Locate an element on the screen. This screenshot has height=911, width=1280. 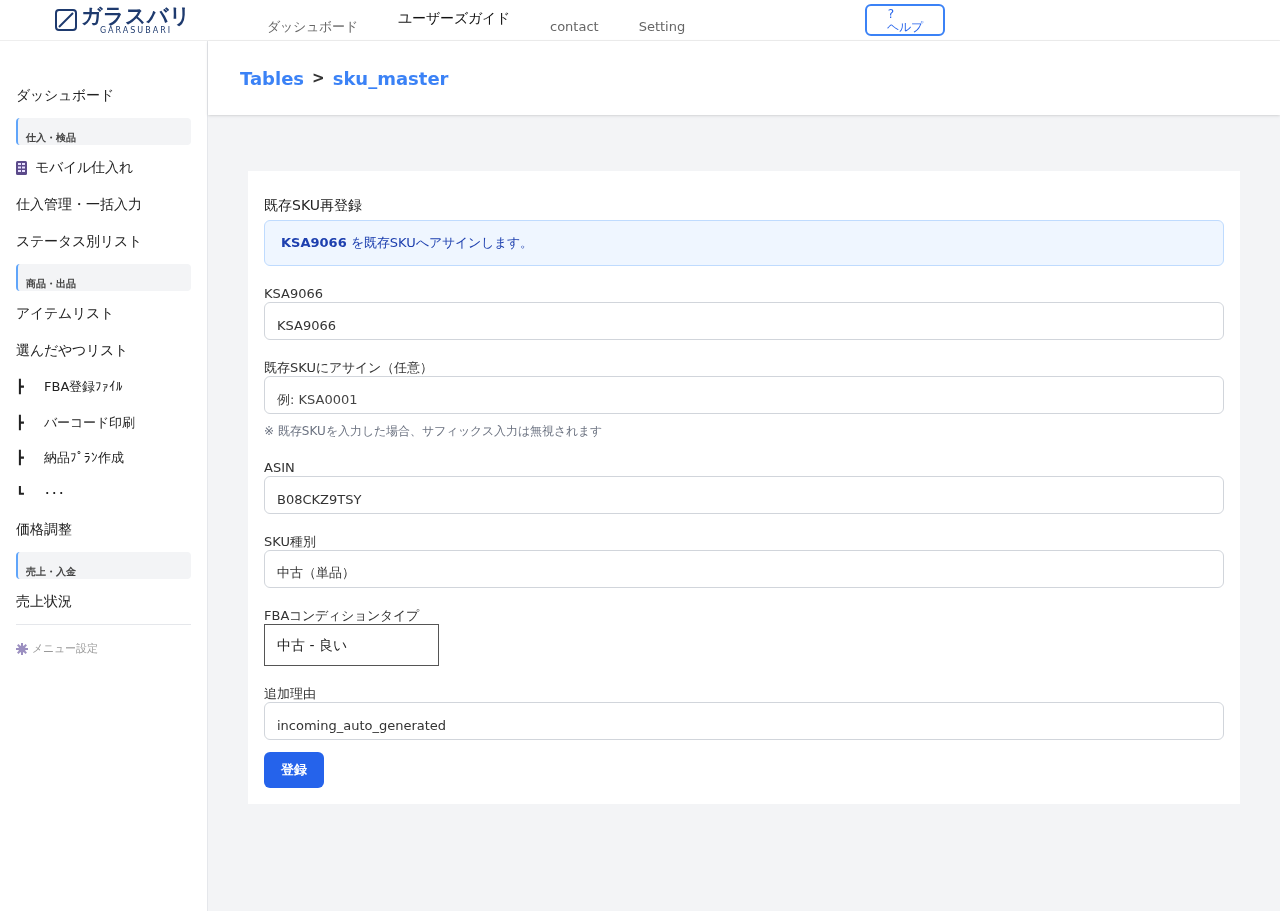
condition-select: 中古 - 良い is located at coordinates (351, 645).